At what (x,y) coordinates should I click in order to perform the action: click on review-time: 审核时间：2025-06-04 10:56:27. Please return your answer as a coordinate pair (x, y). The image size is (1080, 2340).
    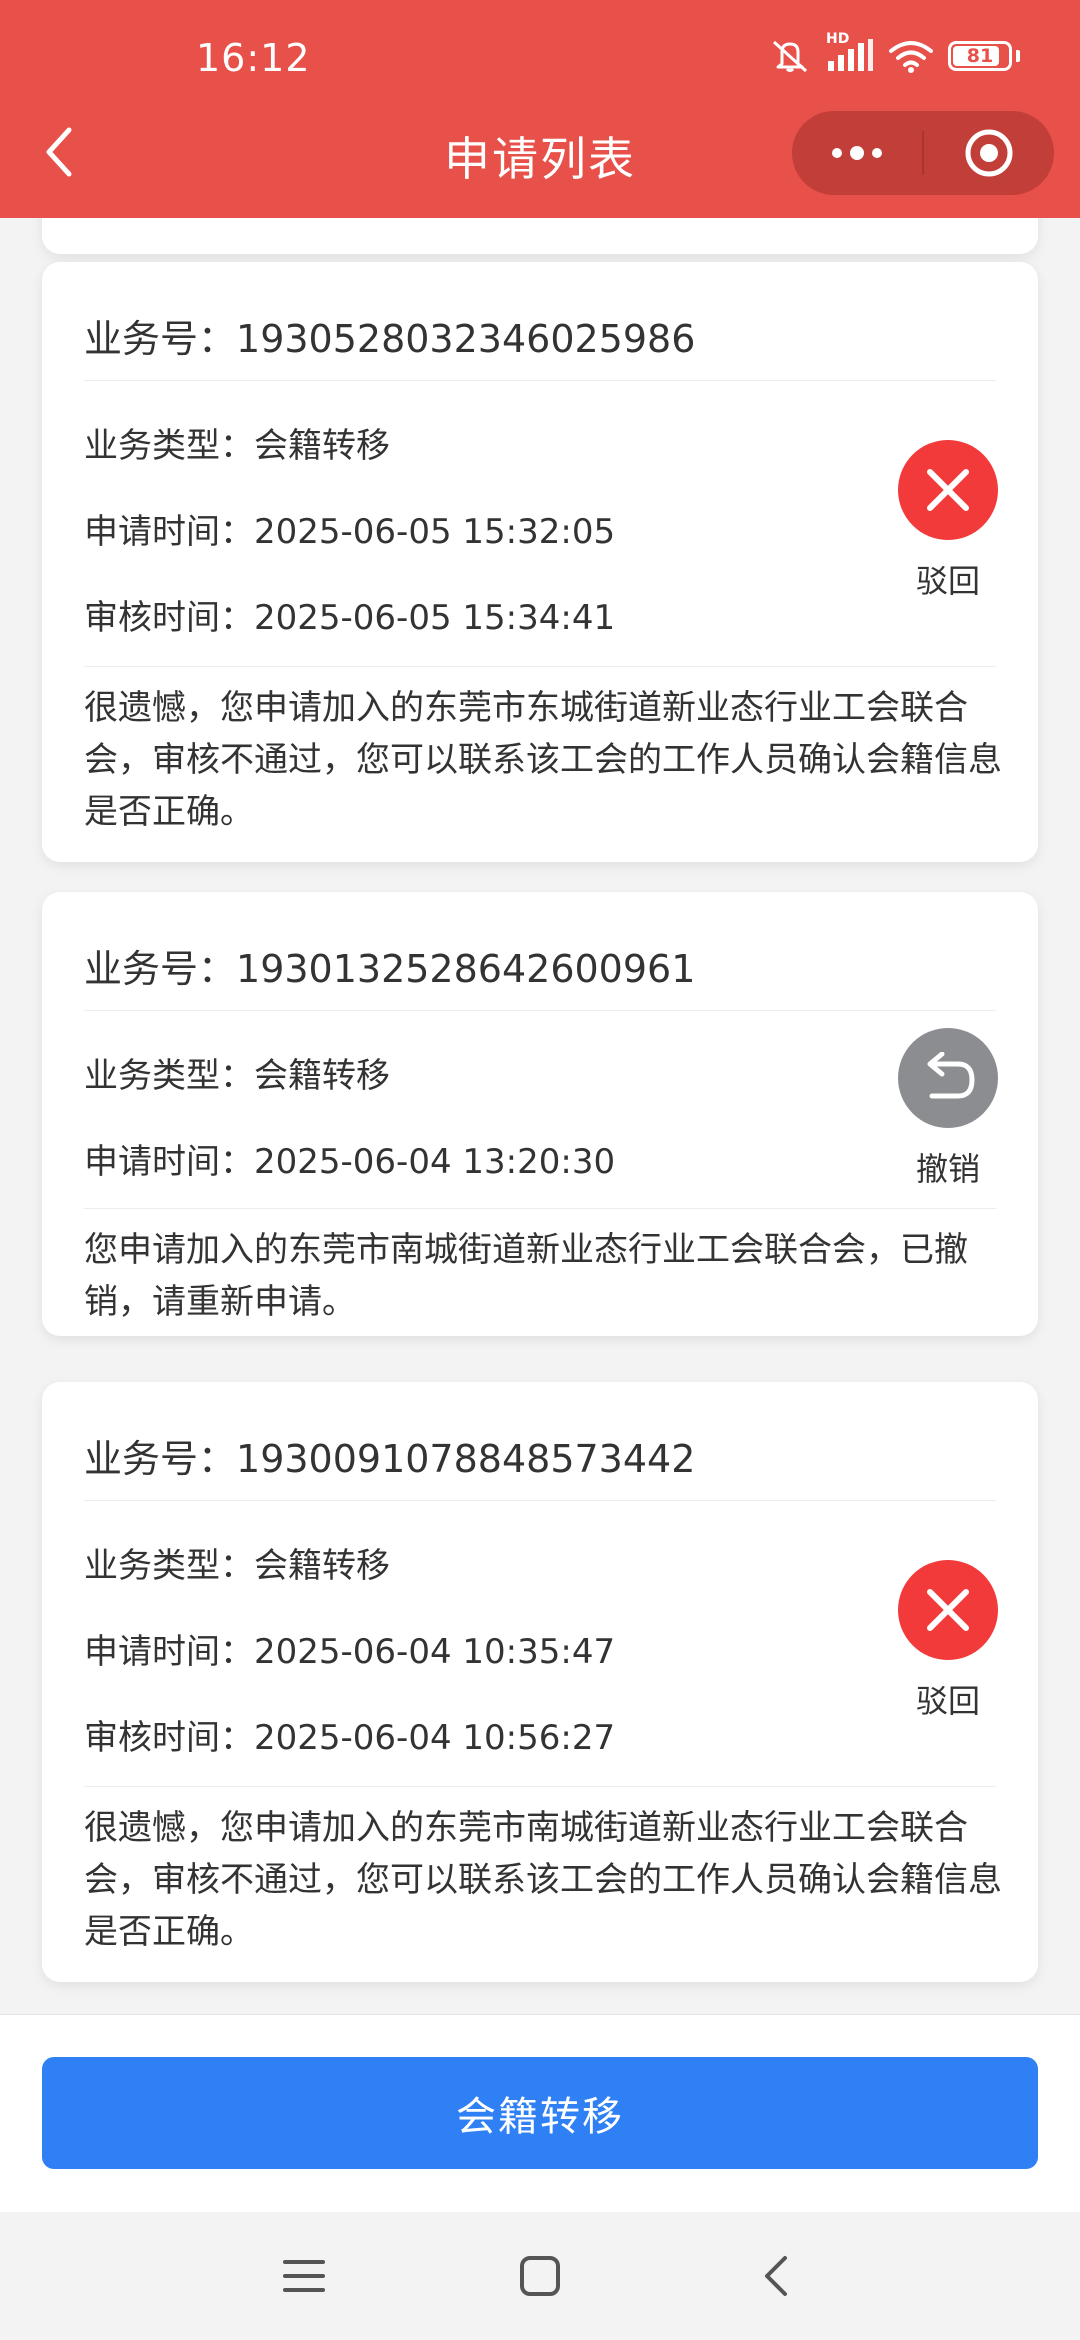
    Looking at the image, I should click on (349, 1734).